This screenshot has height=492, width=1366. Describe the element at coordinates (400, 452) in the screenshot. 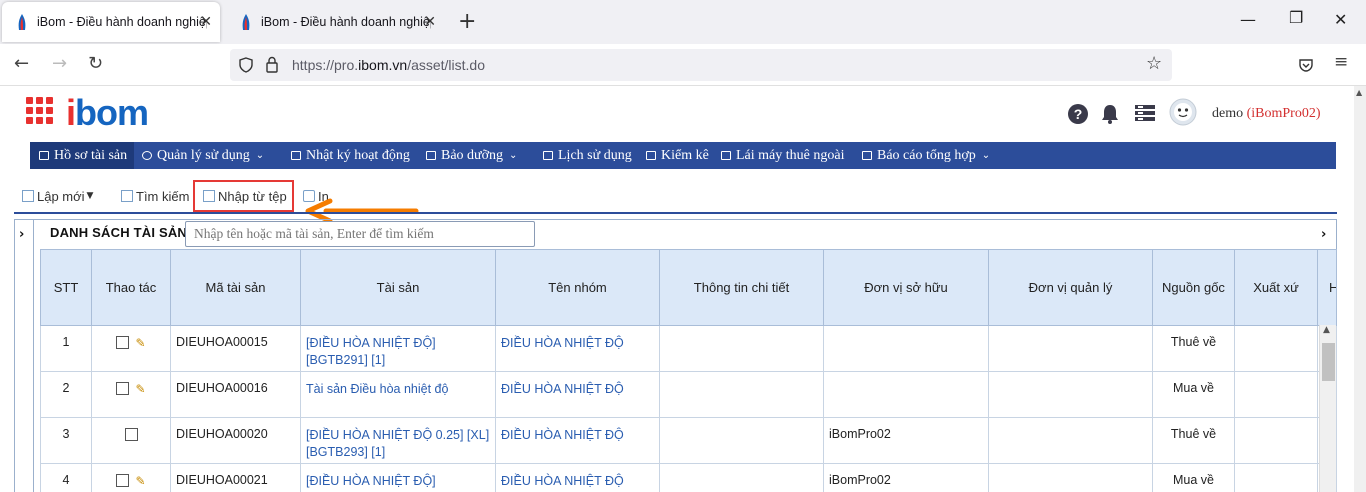

I see `asset-link-sub: [BGTB293] [1]` at that location.